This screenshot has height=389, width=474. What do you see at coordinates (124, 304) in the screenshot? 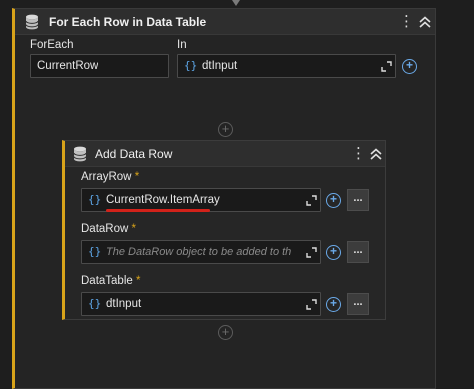
I see `data-table-value: dtInput` at bounding box center [124, 304].